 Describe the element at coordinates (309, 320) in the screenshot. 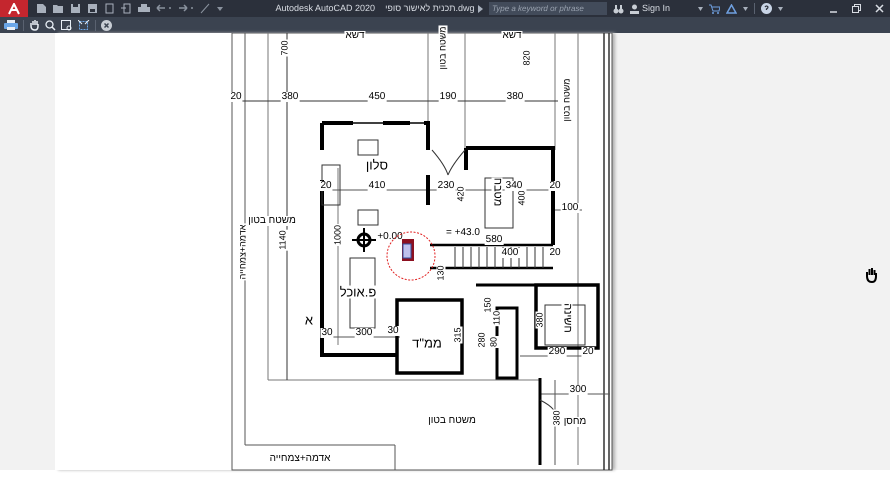

I see `room-label: א` at that location.